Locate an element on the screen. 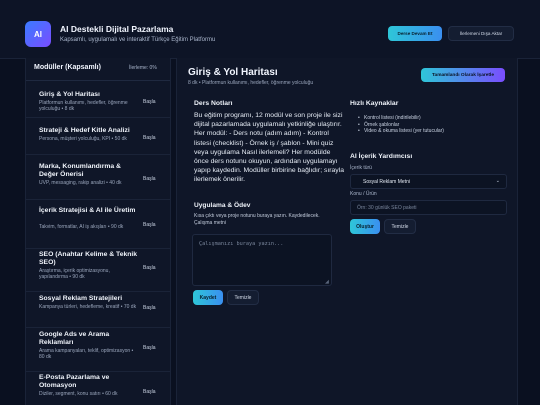 This screenshot has width=540, height=405. module-title: İçerik Stratejisi & AI ile Üretim is located at coordinates (87, 210).